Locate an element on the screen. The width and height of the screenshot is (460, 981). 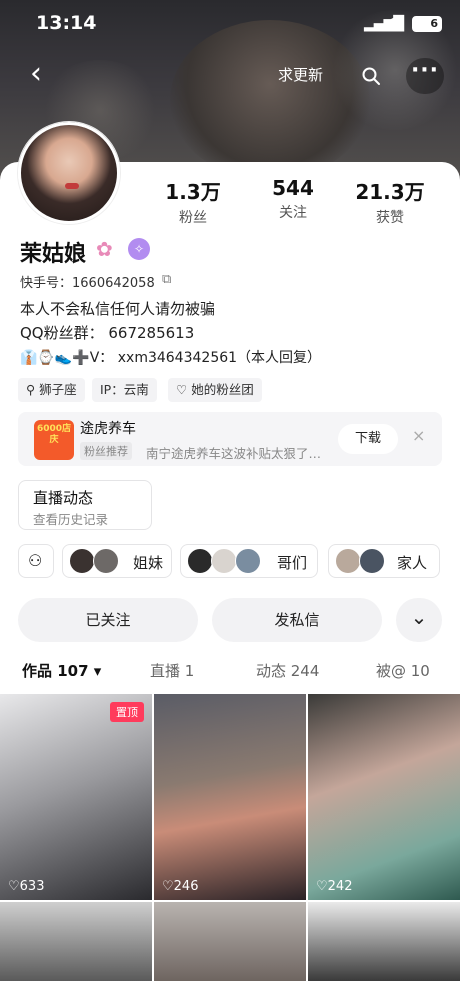
bio-contact: ➕V： xxm3464342561（本人回复） is located at coordinates (197, 358).